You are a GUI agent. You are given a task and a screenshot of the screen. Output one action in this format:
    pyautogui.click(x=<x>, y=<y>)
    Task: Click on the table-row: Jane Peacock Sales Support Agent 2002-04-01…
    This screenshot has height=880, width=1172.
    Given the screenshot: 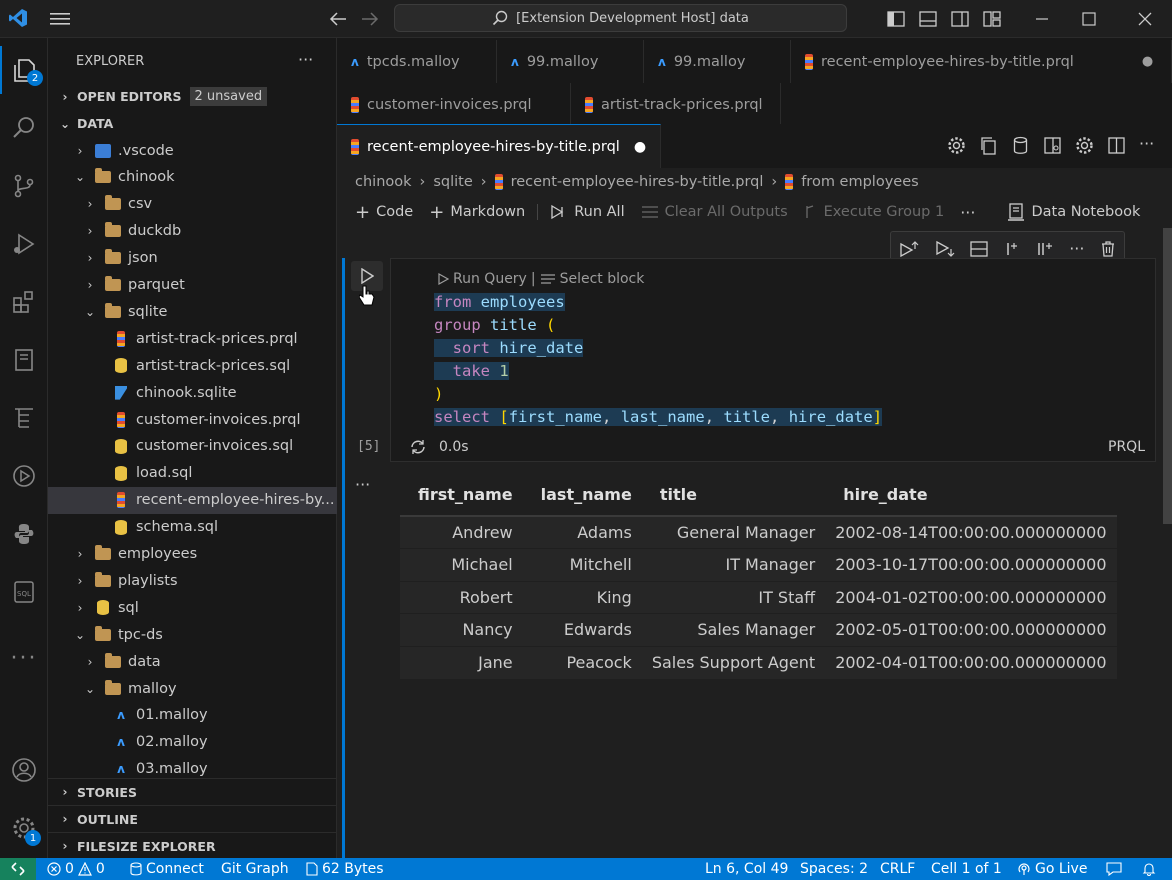 What is the action you would take?
    pyautogui.click(x=758, y=662)
    